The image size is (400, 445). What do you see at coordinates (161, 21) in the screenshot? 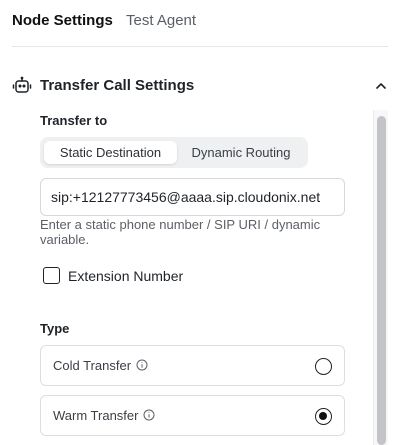
I see `tab-test-agent: Test Agent` at bounding box center [161, 21].